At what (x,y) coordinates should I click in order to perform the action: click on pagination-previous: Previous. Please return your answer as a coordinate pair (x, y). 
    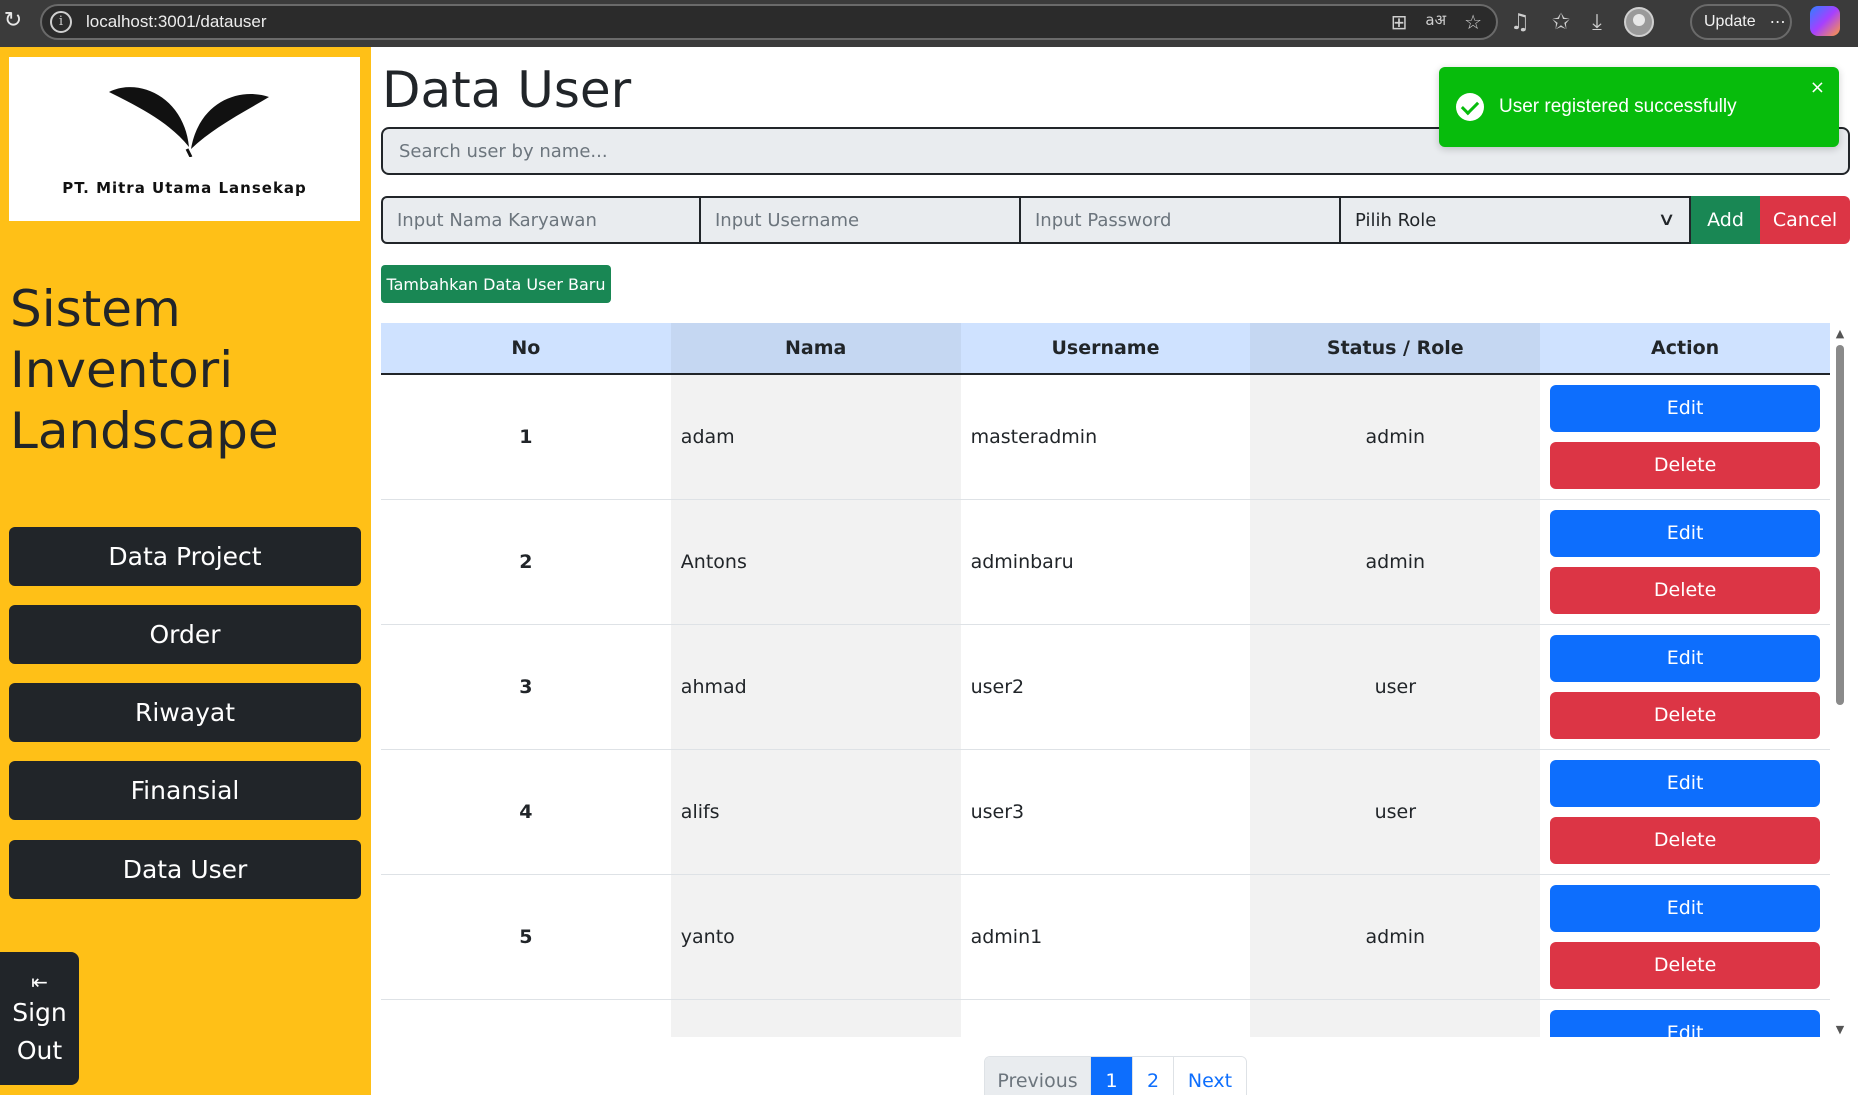
    Looking at the image, I should click on (1037, 1076).